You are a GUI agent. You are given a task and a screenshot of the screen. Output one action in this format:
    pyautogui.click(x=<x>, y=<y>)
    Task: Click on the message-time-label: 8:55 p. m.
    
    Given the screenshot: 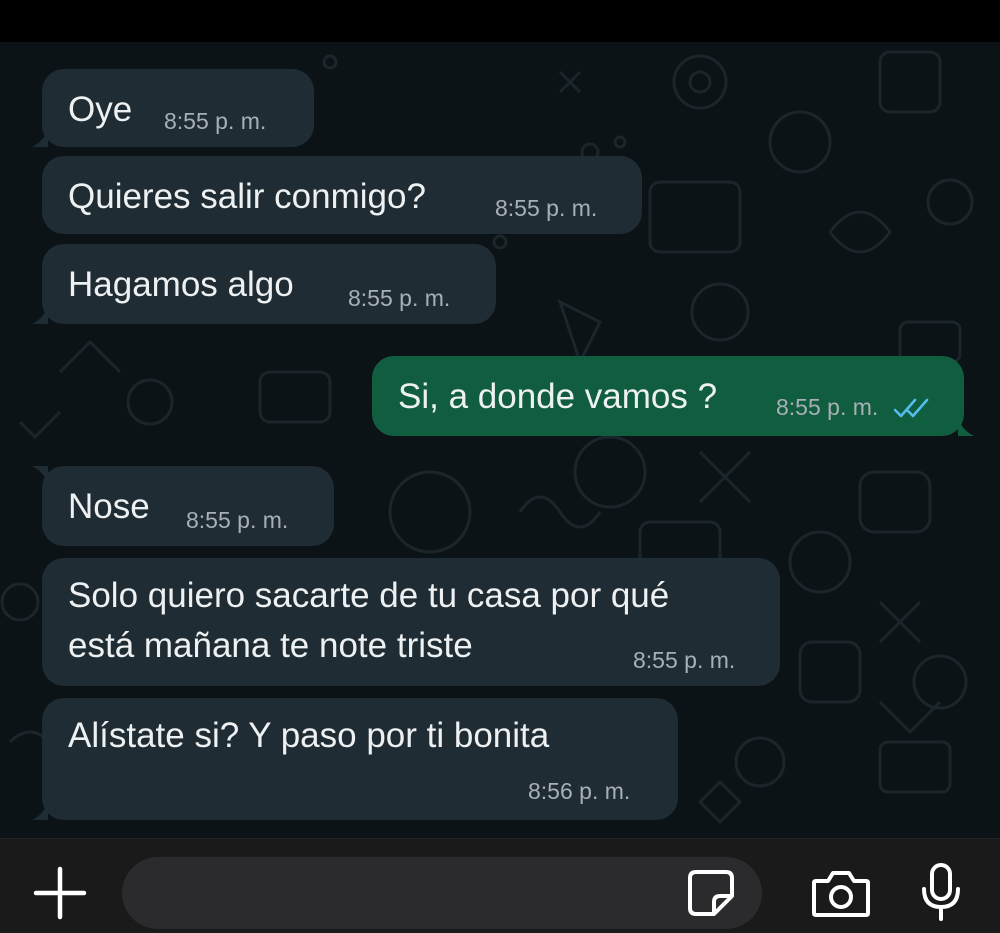 What is the action you would take?
    pyautogui.click(x=827, y=407)
    